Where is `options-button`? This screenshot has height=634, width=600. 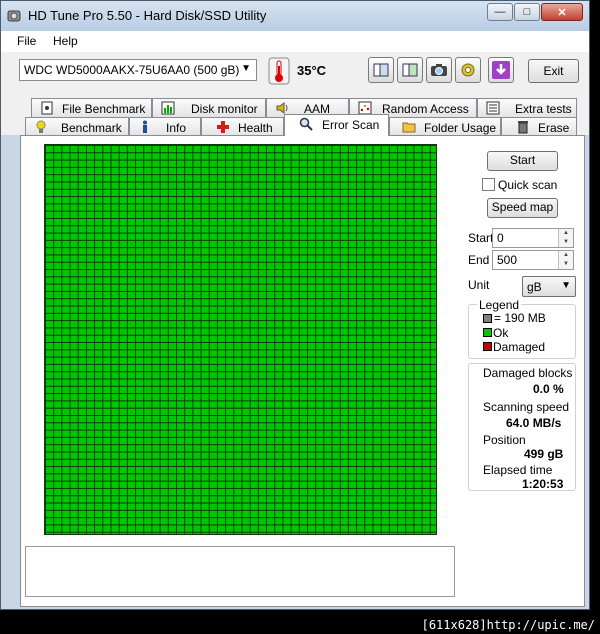 options-button is located at coordinates (468, 70).